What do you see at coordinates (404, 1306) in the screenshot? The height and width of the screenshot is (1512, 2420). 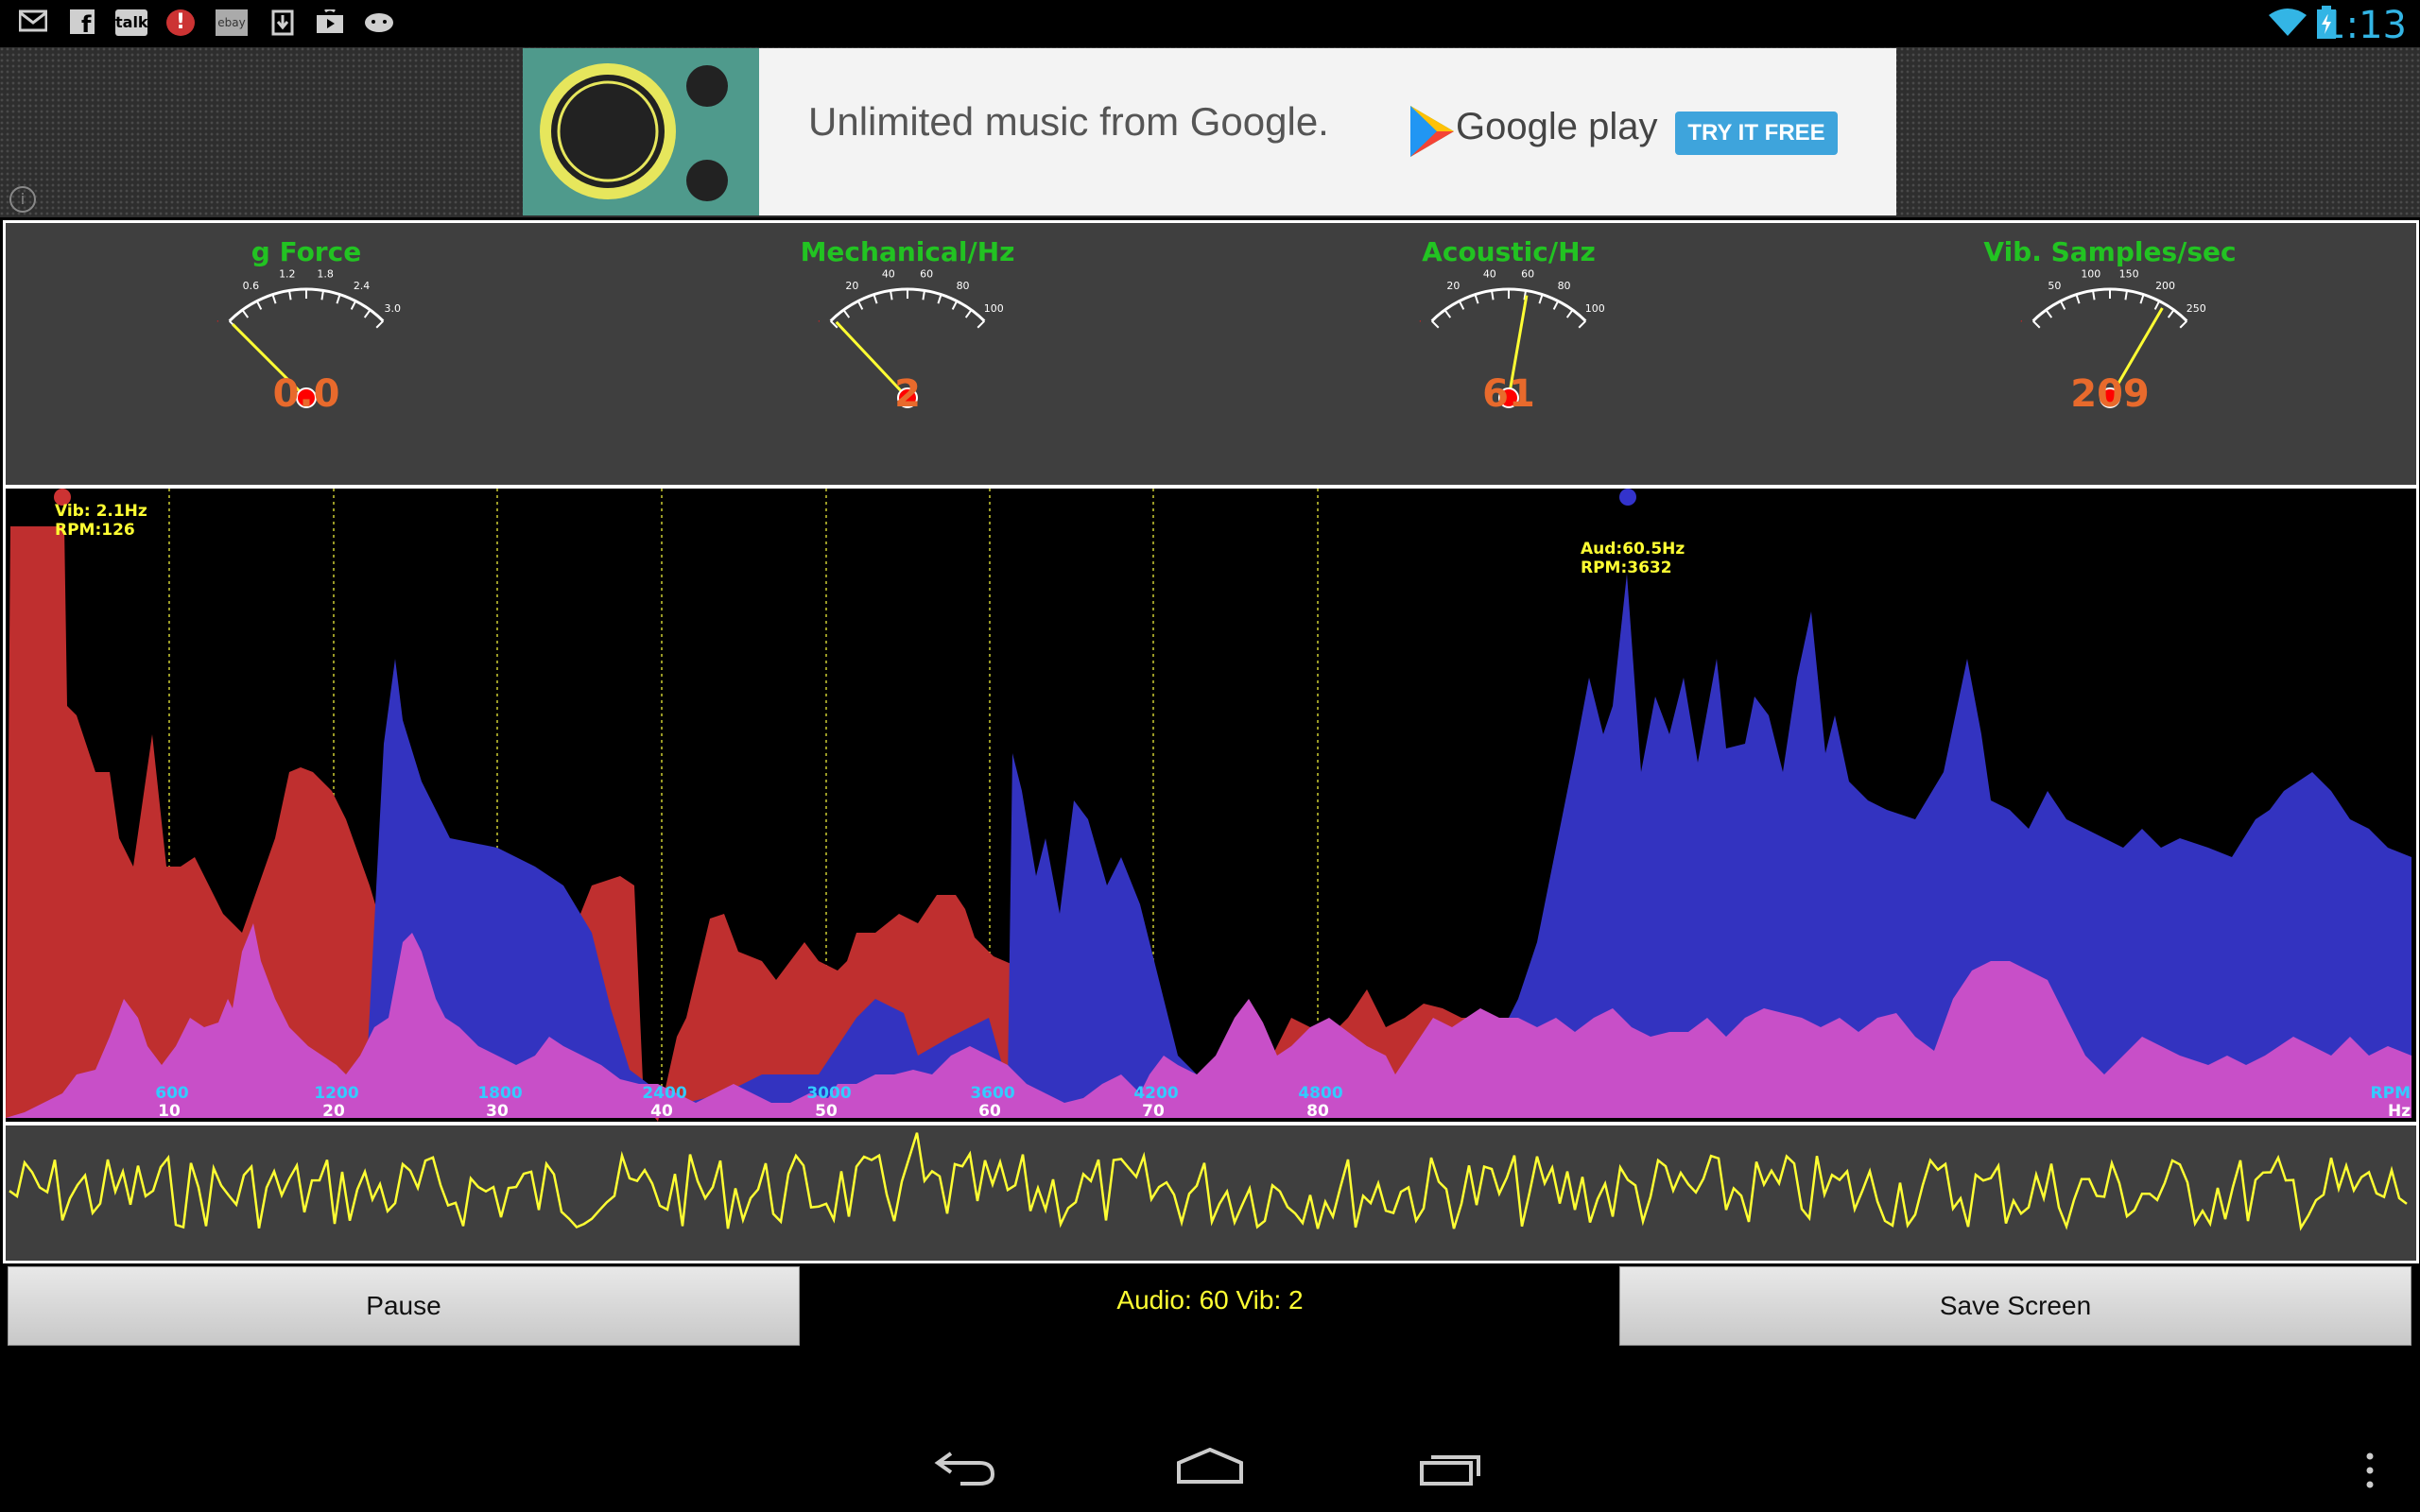 I see `pause-button: Pause` at bounding box center [404, 1306].